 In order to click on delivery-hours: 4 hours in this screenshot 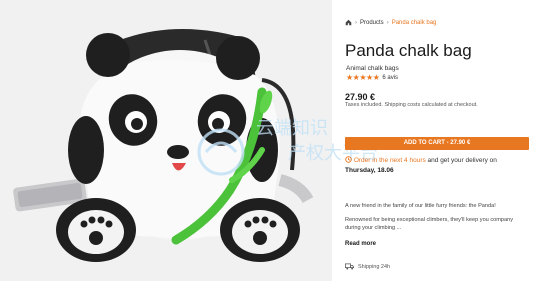, I will do `click(415, 160)`.